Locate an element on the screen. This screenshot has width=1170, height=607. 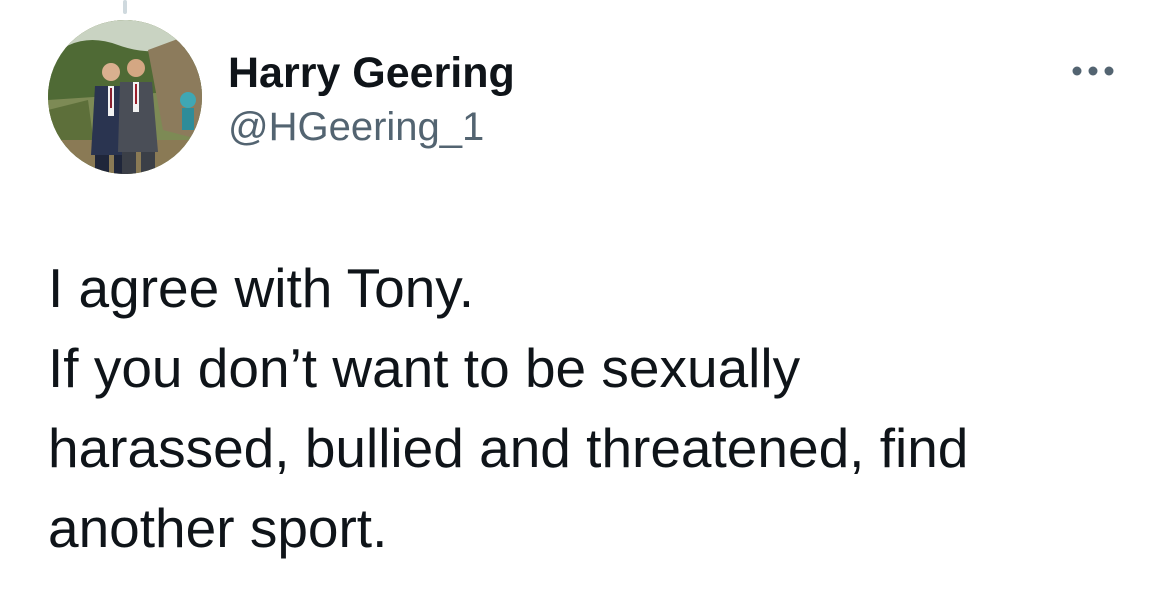
tweet-text-line: I agree with Tony. is located at coordinates (261, 288).